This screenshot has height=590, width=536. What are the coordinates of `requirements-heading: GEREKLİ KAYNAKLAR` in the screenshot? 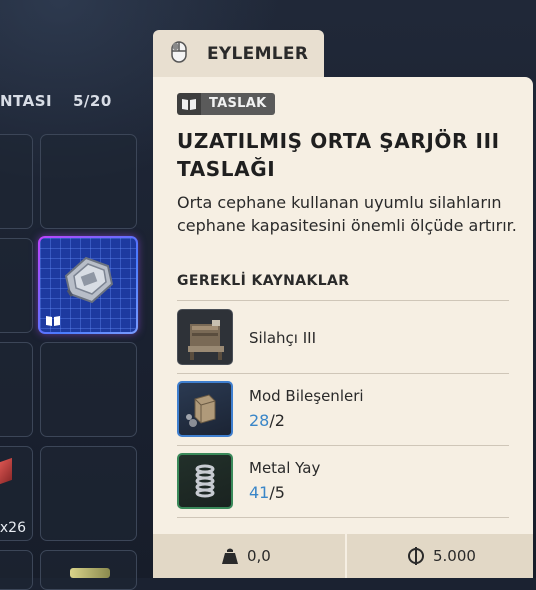 It's located at (263, 281).